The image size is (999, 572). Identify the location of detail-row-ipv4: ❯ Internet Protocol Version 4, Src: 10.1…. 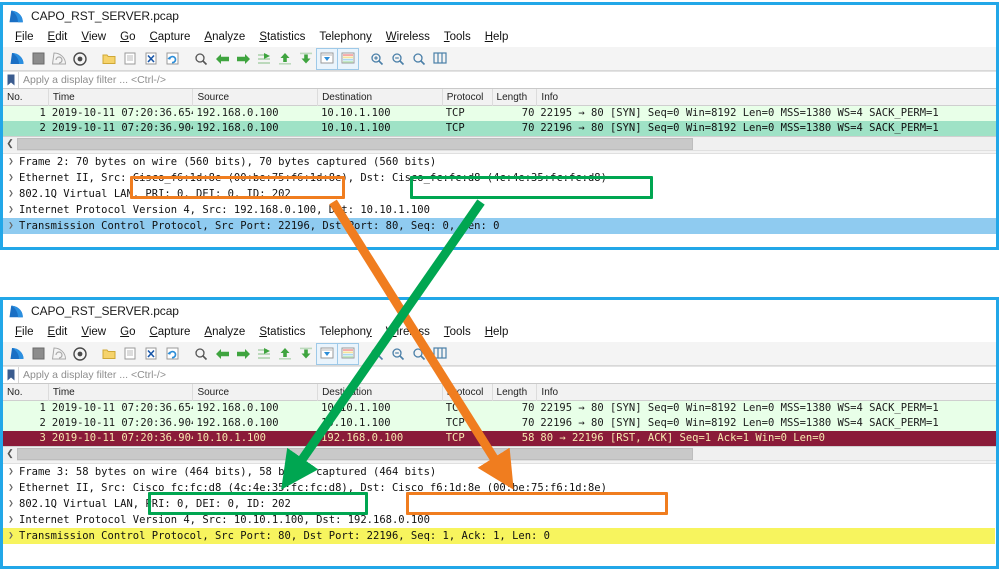
(499, 520).